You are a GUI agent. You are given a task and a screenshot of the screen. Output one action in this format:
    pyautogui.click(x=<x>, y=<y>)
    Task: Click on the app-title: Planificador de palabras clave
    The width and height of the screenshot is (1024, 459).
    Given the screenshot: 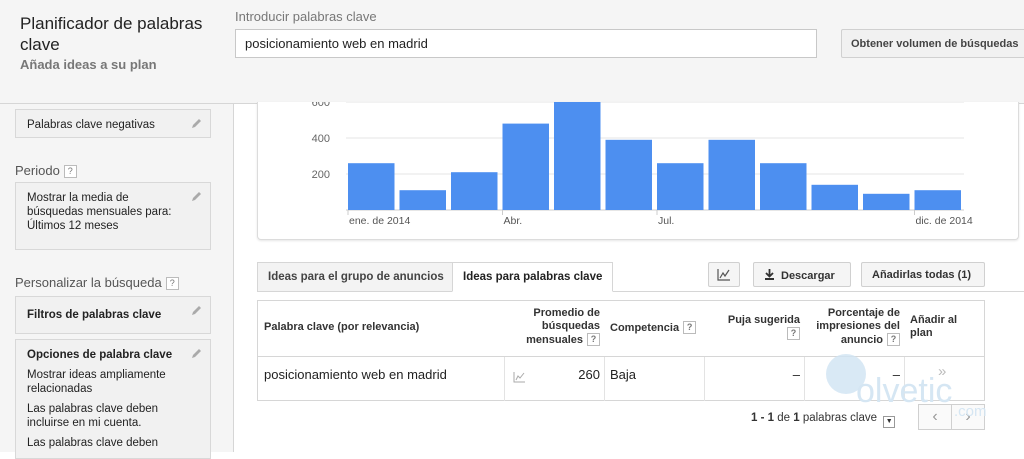 What is the action you would take?
    pyautogui.click(x=111, y=34)
    